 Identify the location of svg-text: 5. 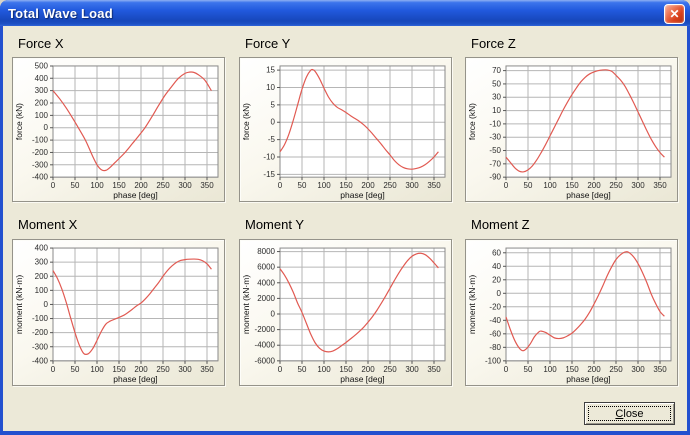
(273, 104).